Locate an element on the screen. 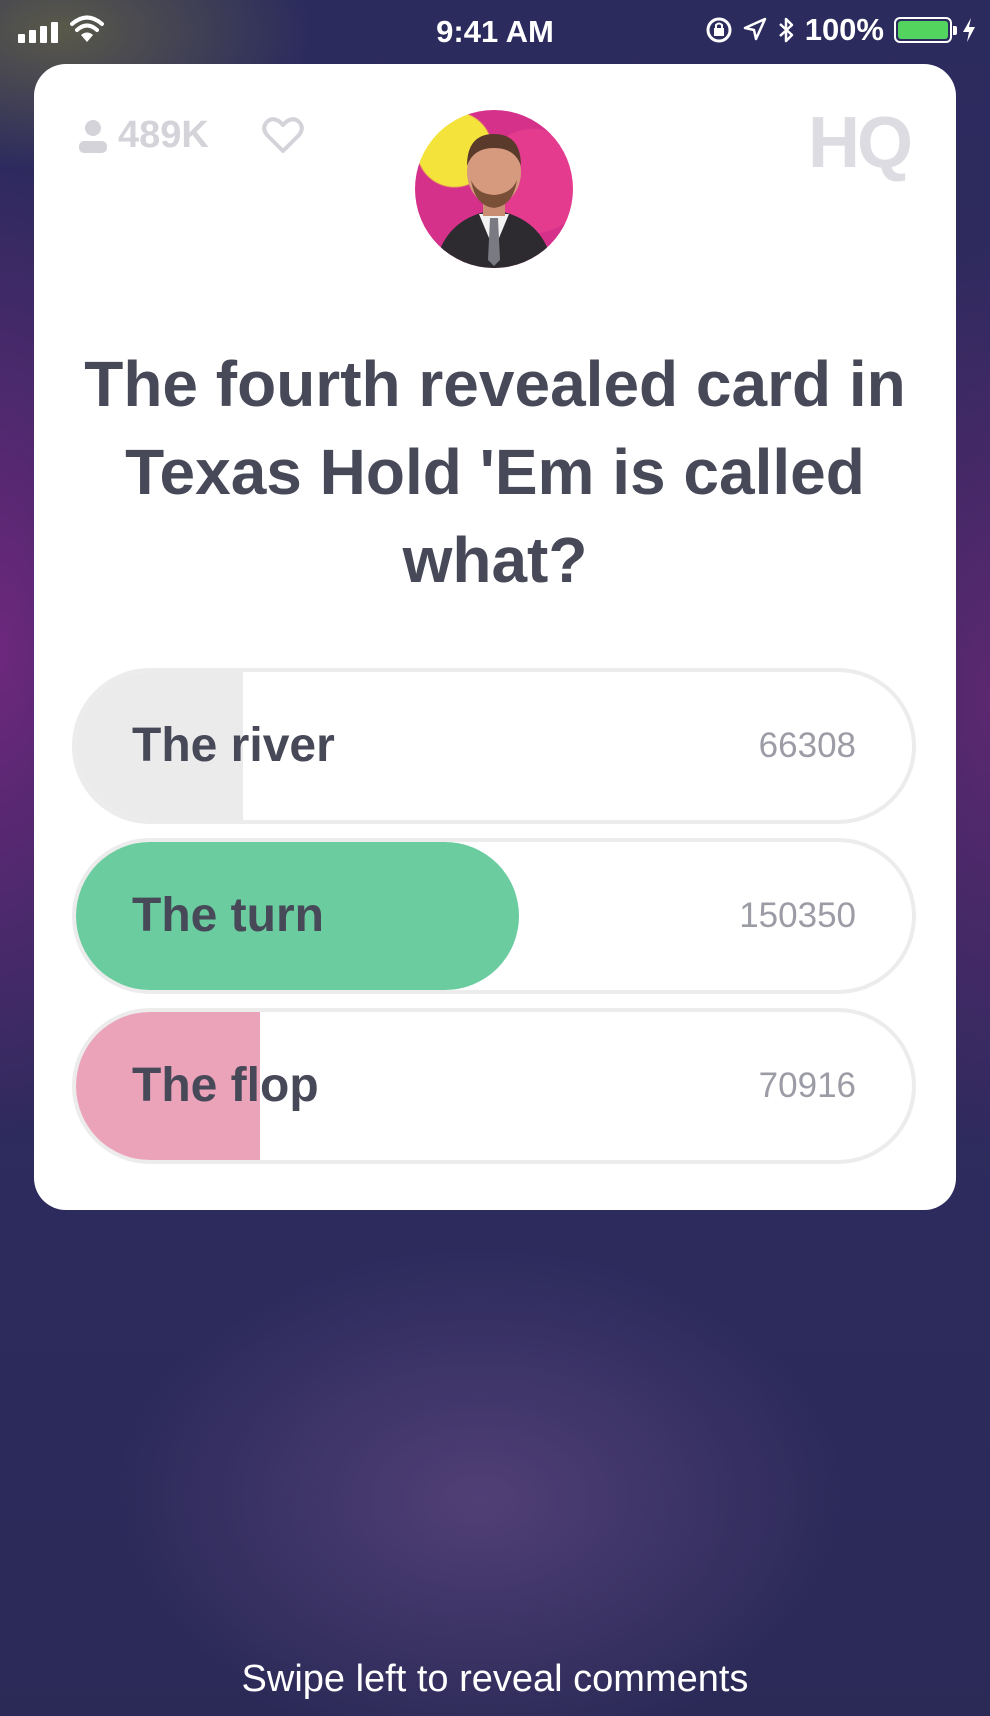 This screenshot has height=1716, width=990. rotation-lock-icon is located at coordinates (719, 30).